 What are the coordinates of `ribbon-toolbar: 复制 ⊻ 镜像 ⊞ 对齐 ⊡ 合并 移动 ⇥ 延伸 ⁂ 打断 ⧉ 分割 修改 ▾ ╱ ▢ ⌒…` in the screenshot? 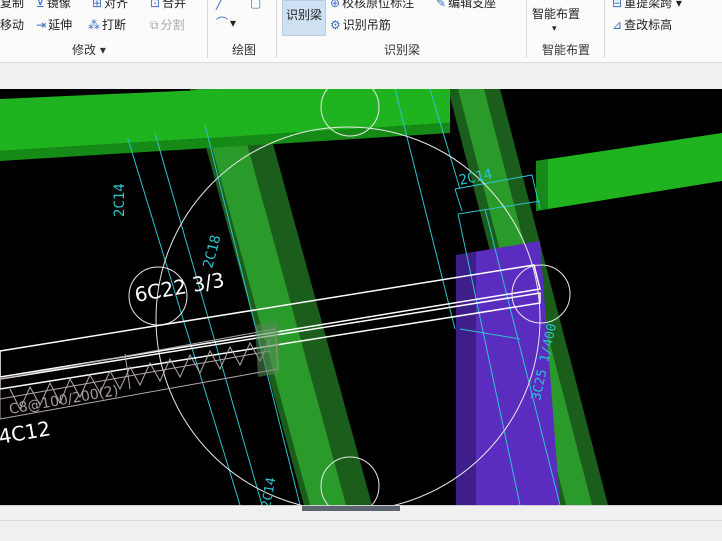 It's located at (361, 31).